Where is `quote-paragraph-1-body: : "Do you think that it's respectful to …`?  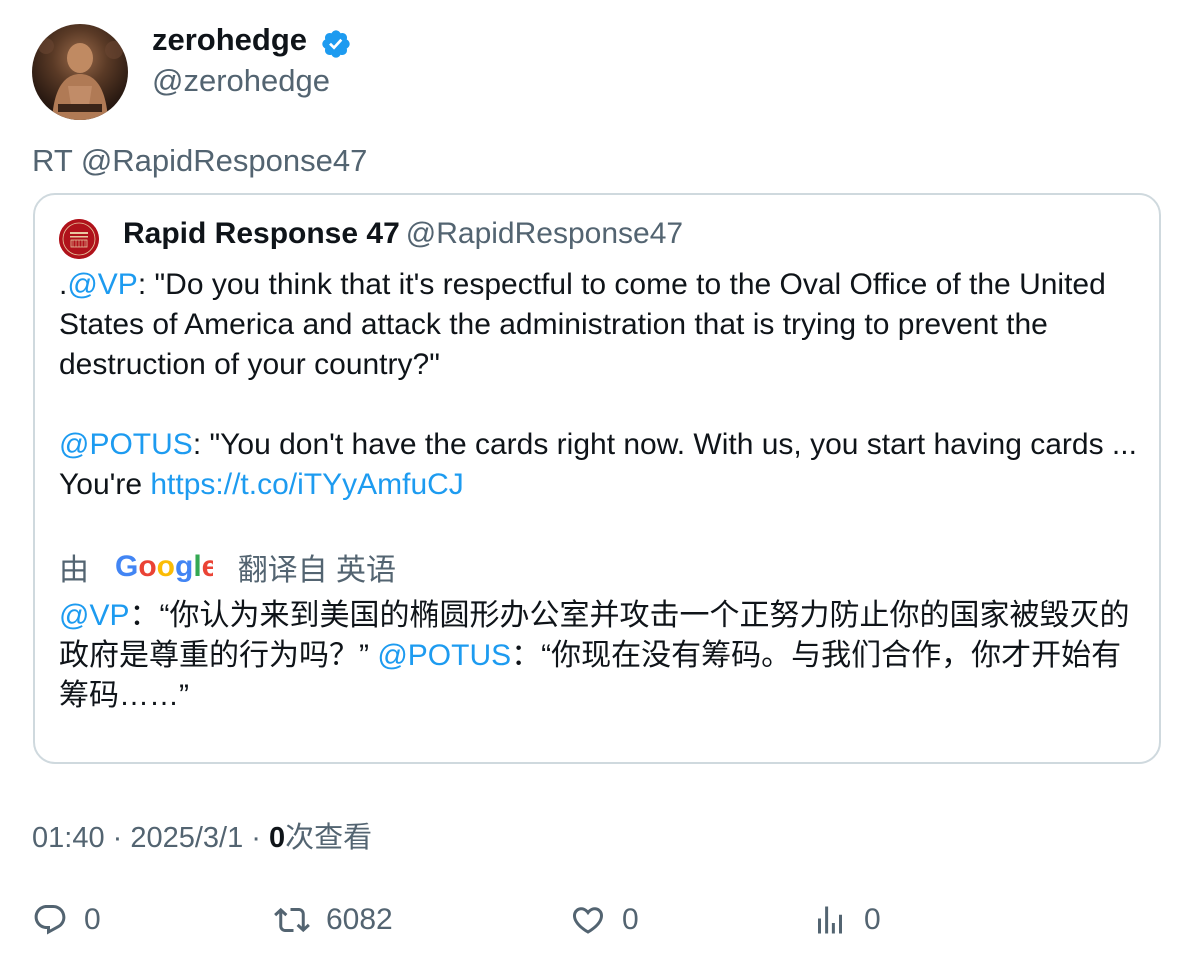 quote-paragraph-1-body: : "Do you think that it's respectful to … is located at coordinates (582, 324).